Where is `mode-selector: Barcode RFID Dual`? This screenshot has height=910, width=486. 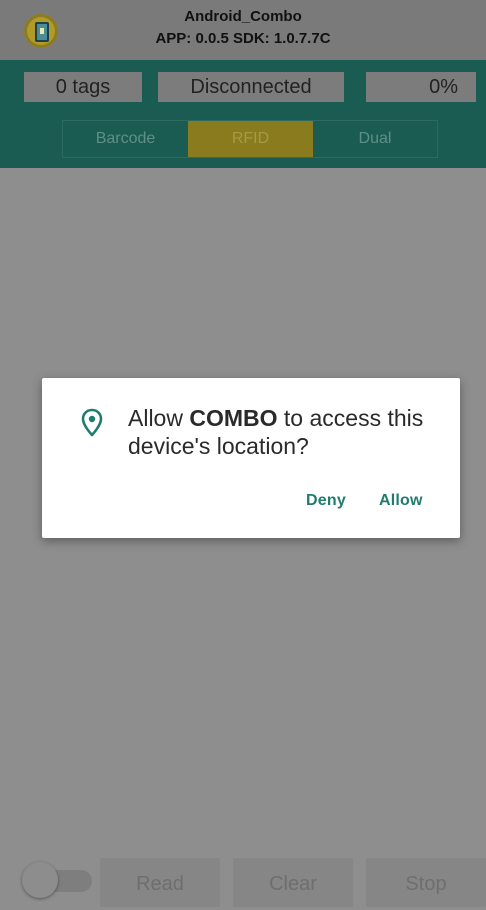
mode-selector: Barcode RFID Dual is located at coordinates (250, 139).